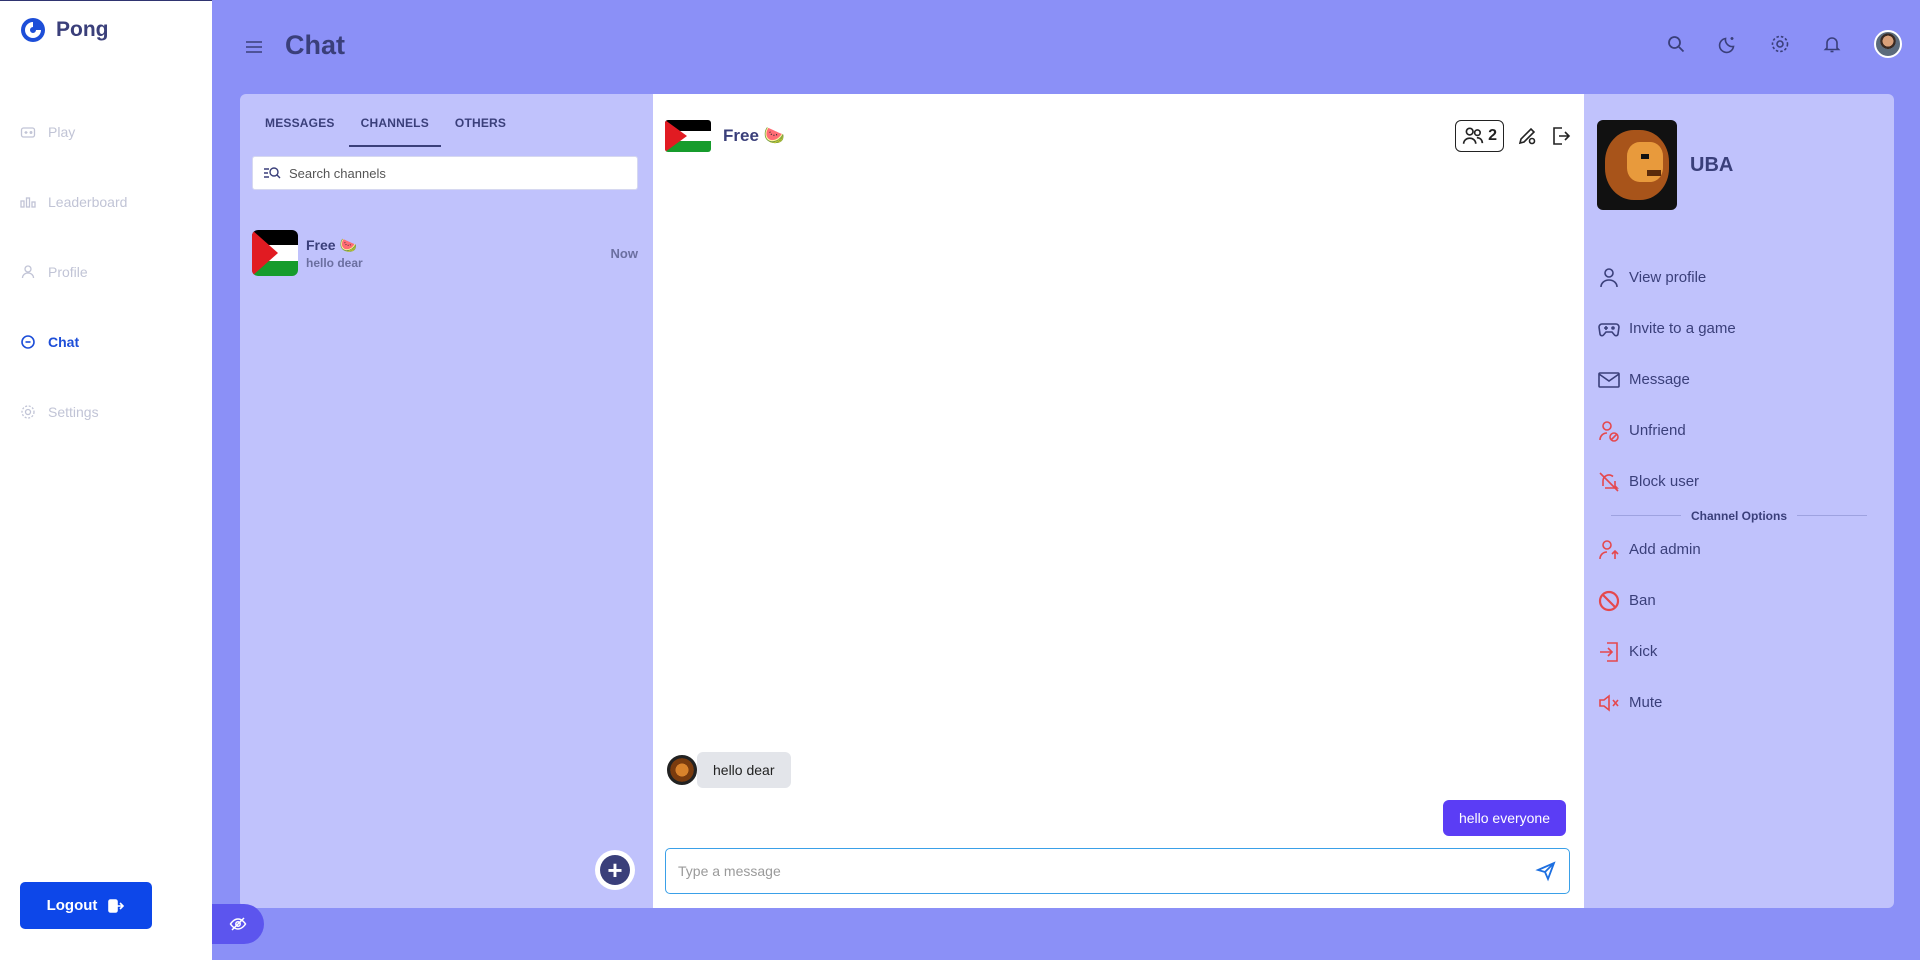 The width and height of the screenshot is (1920, 960). Describe the element at coordinates (480, 128) in the screenshot. I see `tab-others: OTHERS` at that location.